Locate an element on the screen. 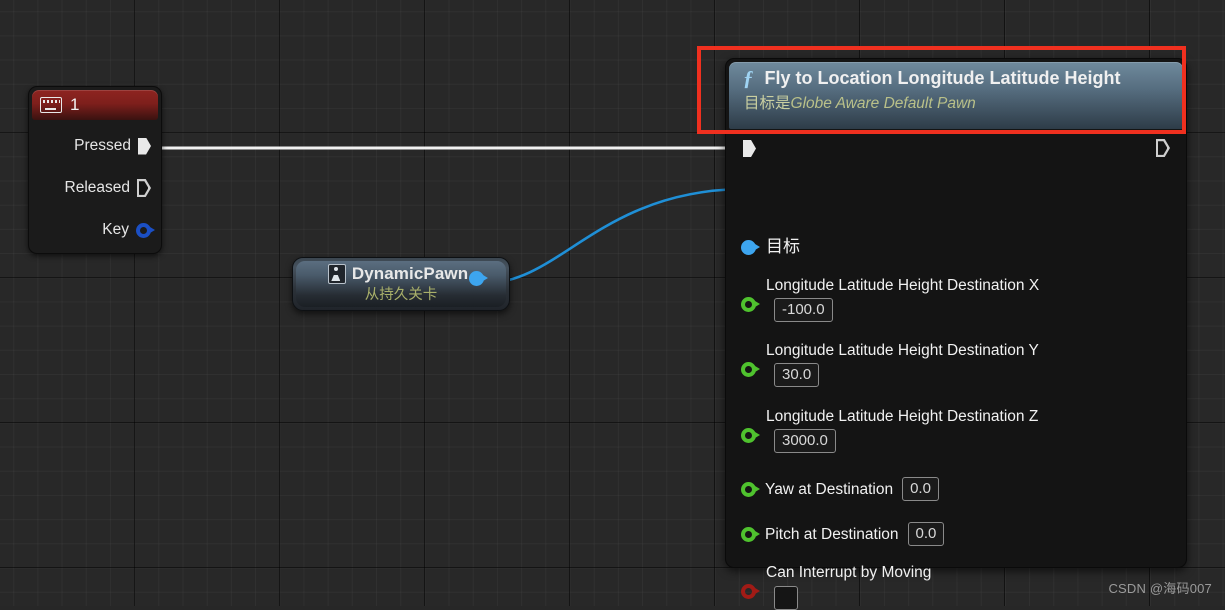 This screenshot has height=610, width=1225. dynamic-pawn-title-row: DynamicPawn is located at coordinates (398, 274).